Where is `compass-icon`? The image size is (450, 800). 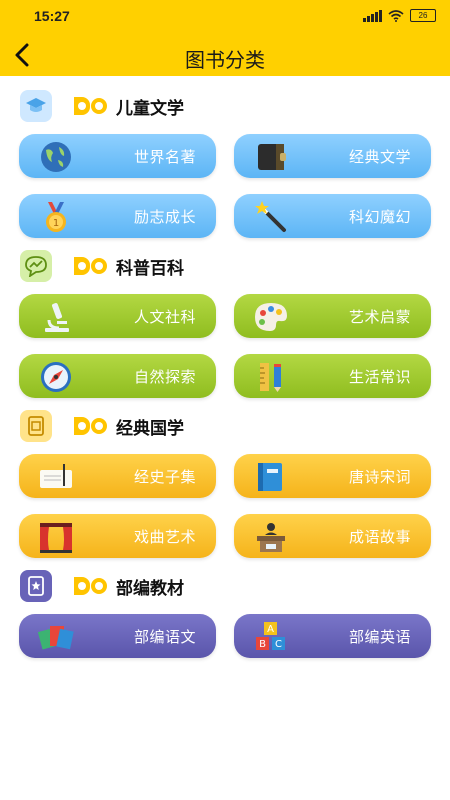
compass-icon is located at coordinates (56, 377).